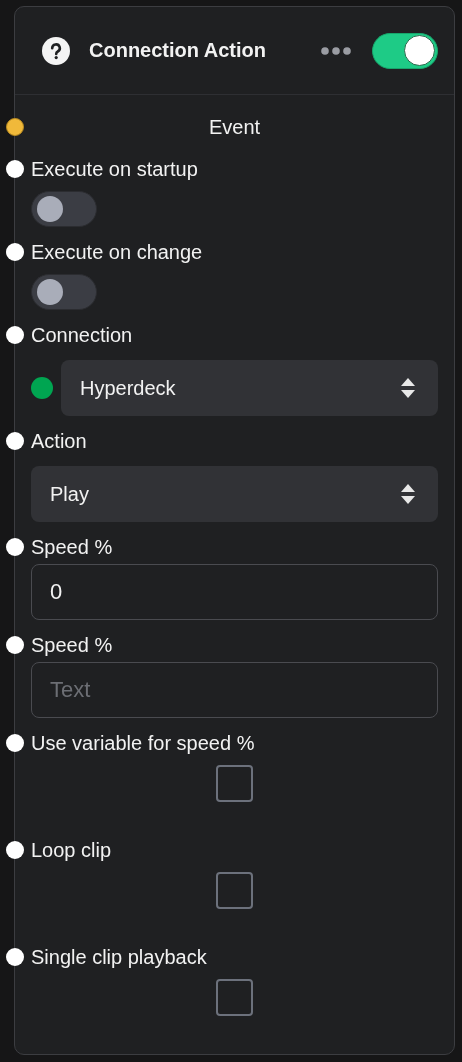 Image resolution: width=462 pixels, height=1062 pixels. Describe the element at coordinates (82, 335) in the screenshot. I see `field-label: Connection` at that location.